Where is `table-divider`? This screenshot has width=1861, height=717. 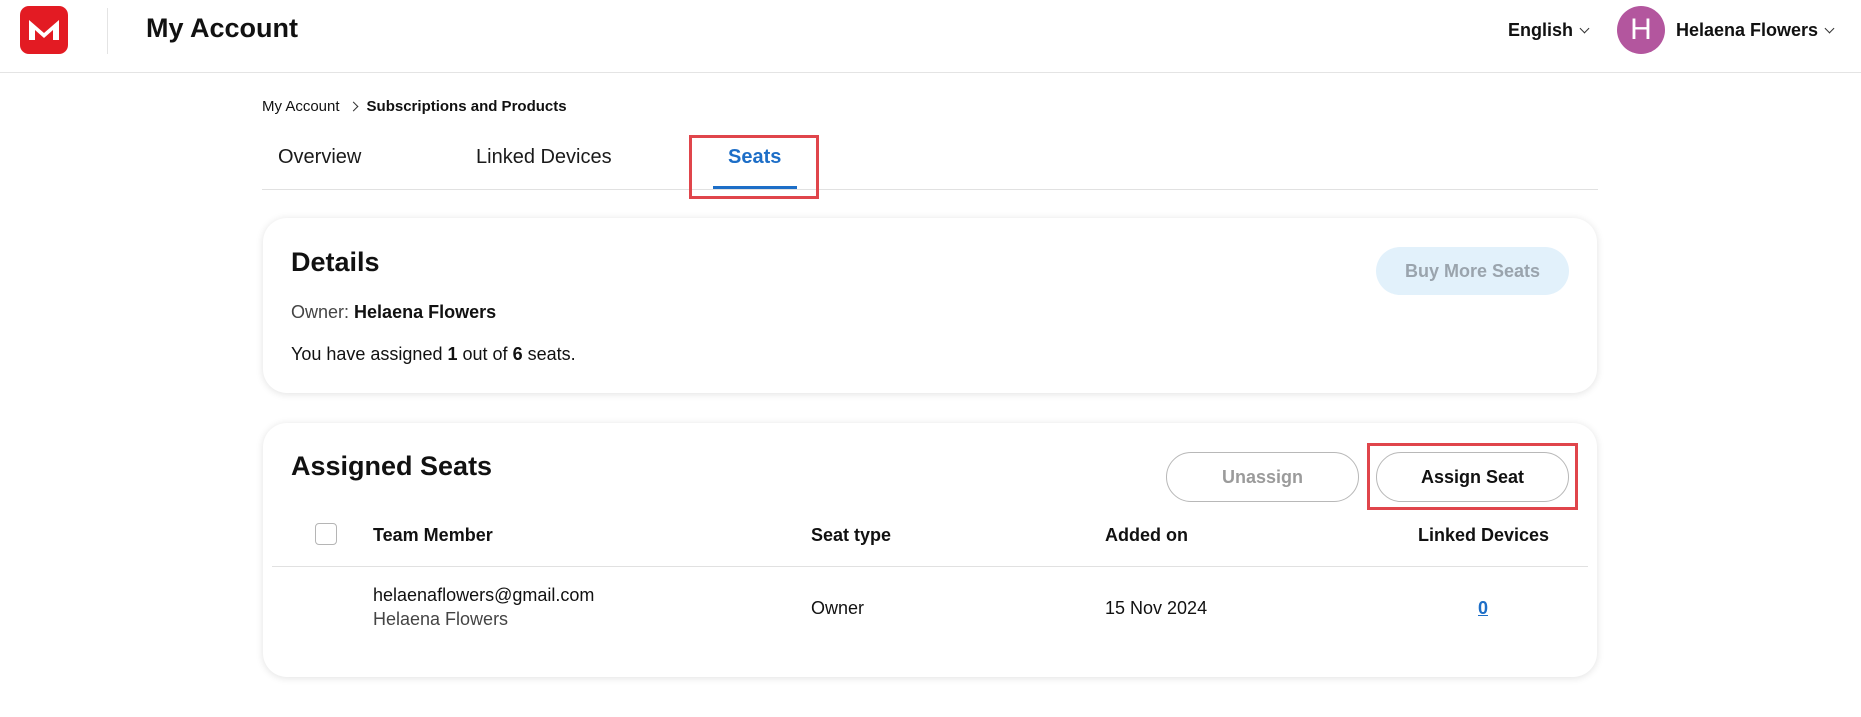
table-divider is located at coordinates (930, 566).